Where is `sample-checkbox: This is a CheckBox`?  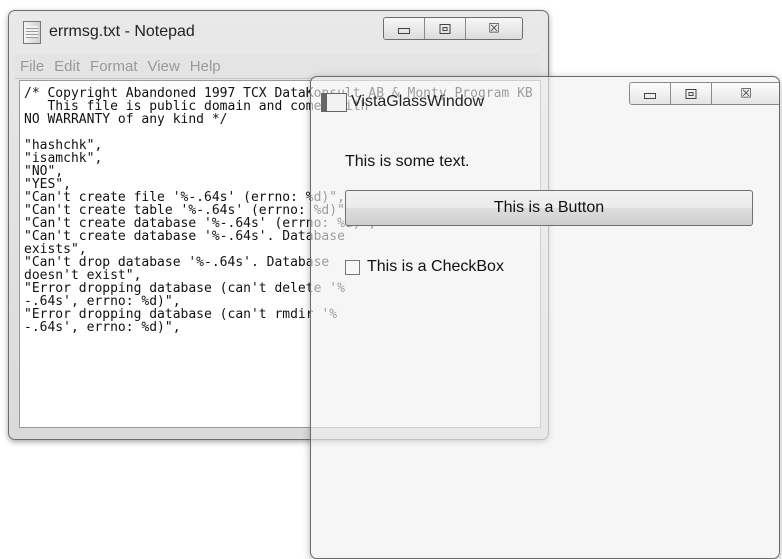
sample-checkbox: This is a CheckBox is located at coordinates (424, 267).